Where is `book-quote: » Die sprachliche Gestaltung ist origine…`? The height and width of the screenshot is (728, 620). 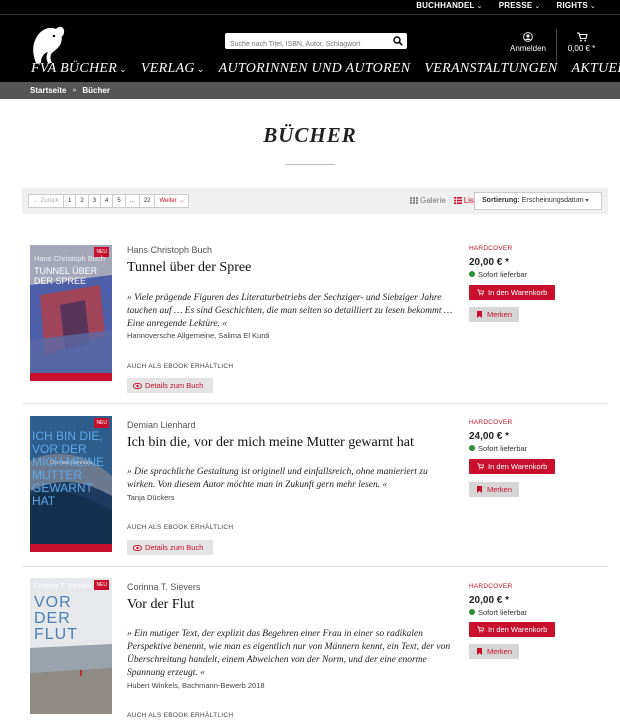 book-quote: » Die sprachliche Gestaltung ist origine… is located at coordinates (277, 478).